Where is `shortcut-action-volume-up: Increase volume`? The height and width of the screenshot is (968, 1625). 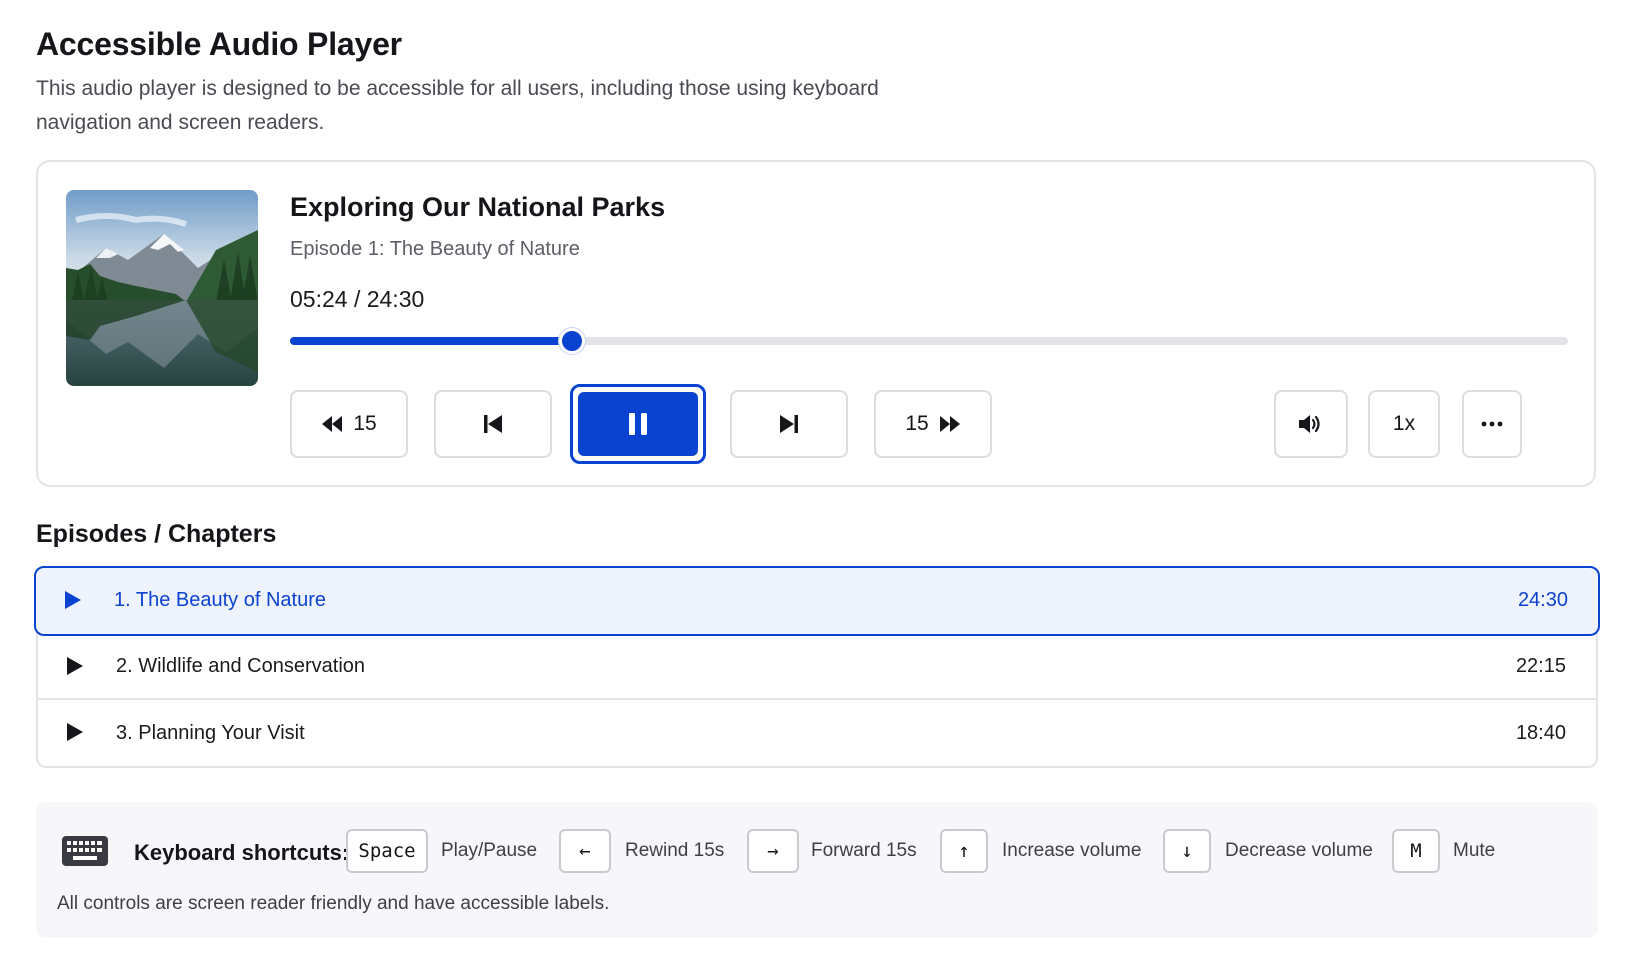
shortcut-action-volume-up: Increase volume is located at coordinates (1072, 850).